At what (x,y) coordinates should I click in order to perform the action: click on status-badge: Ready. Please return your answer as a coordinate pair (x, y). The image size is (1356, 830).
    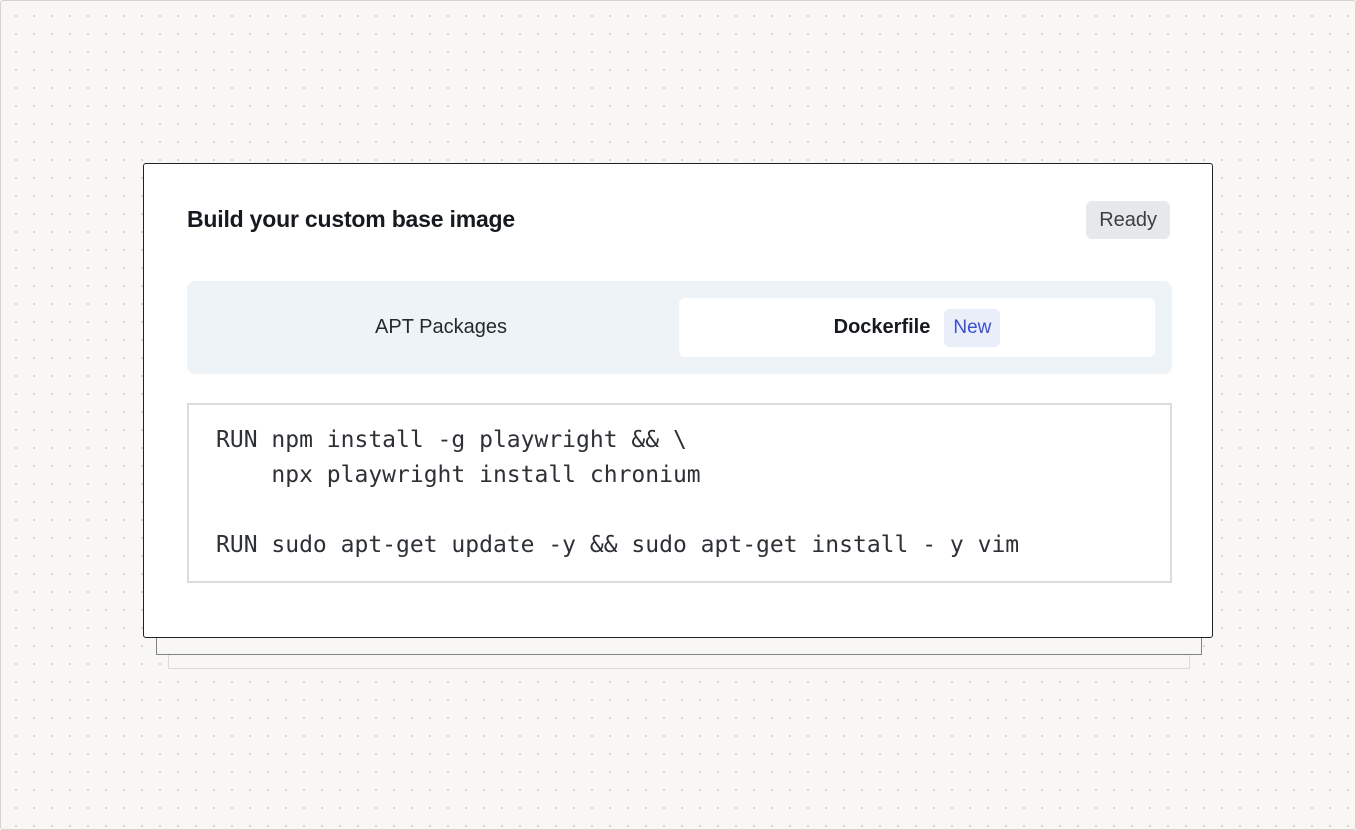
    Looking at the image, I should click on (1128, 220).